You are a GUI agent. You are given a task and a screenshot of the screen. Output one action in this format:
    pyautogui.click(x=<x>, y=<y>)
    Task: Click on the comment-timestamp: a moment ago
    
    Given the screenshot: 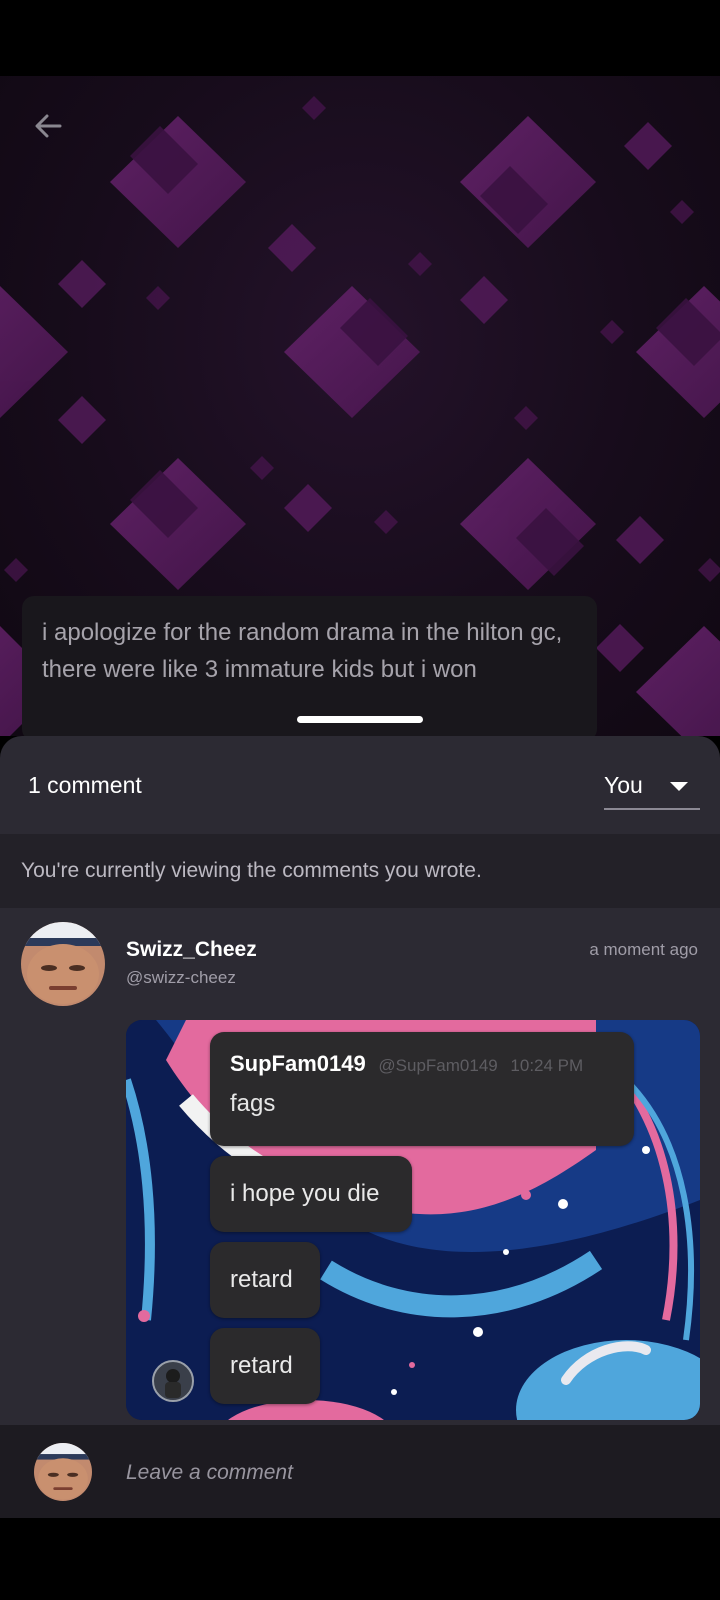 What is the action you would take?
    pyautogui.click(x=643, y=949)
    